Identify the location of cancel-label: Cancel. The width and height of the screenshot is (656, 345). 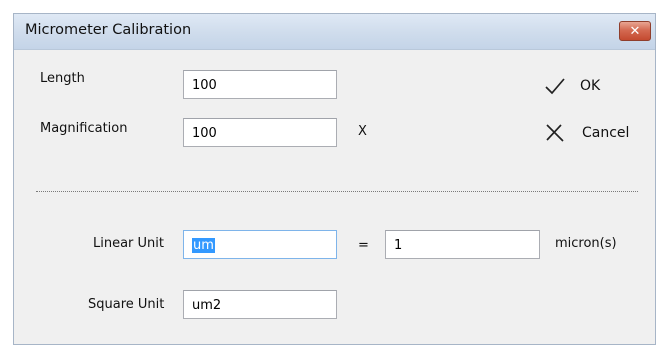
(606, 133).